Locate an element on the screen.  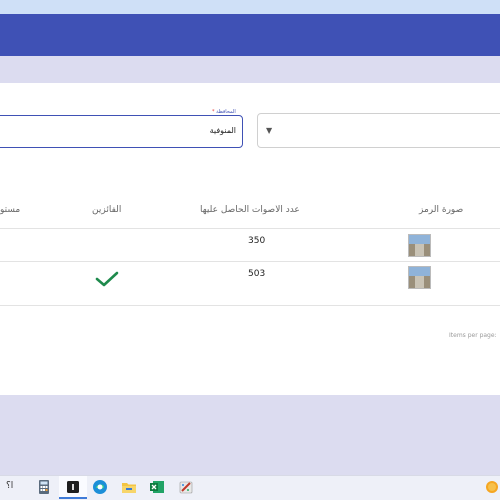
excel-icon is located at coordinates (157, 487).